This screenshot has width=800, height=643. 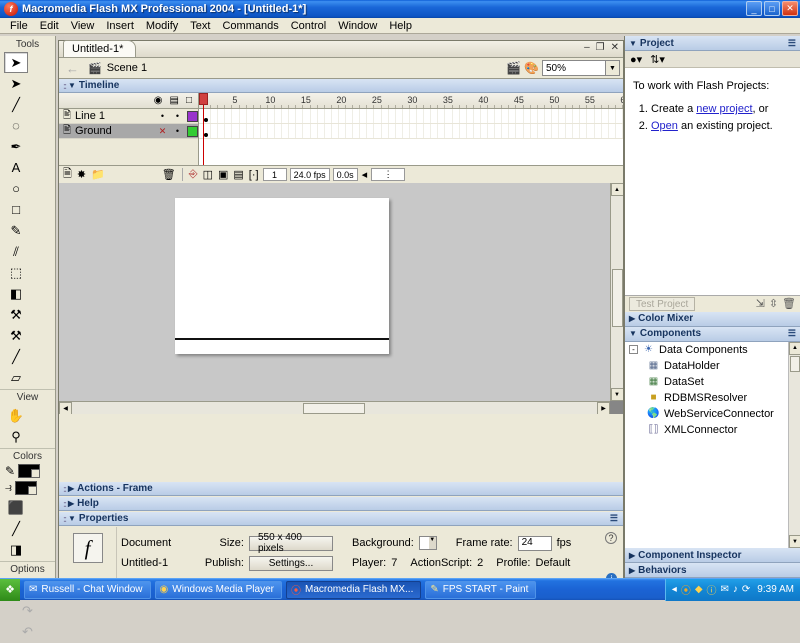 I want to click on frame-pane: 5 10 15 20 25 30 35 40 45 50 55 60, so click(x=411, y=129).